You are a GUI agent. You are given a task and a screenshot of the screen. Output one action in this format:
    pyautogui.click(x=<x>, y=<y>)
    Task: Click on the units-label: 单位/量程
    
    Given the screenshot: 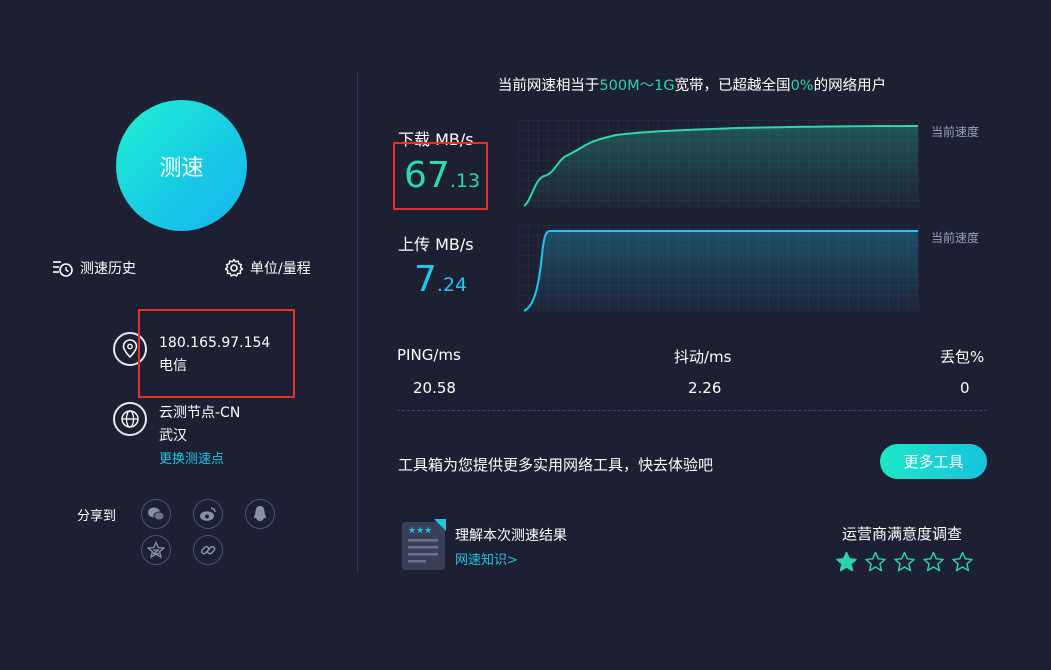 What is the action you would take?
    pyautogui.click(x=280, y=269)
    